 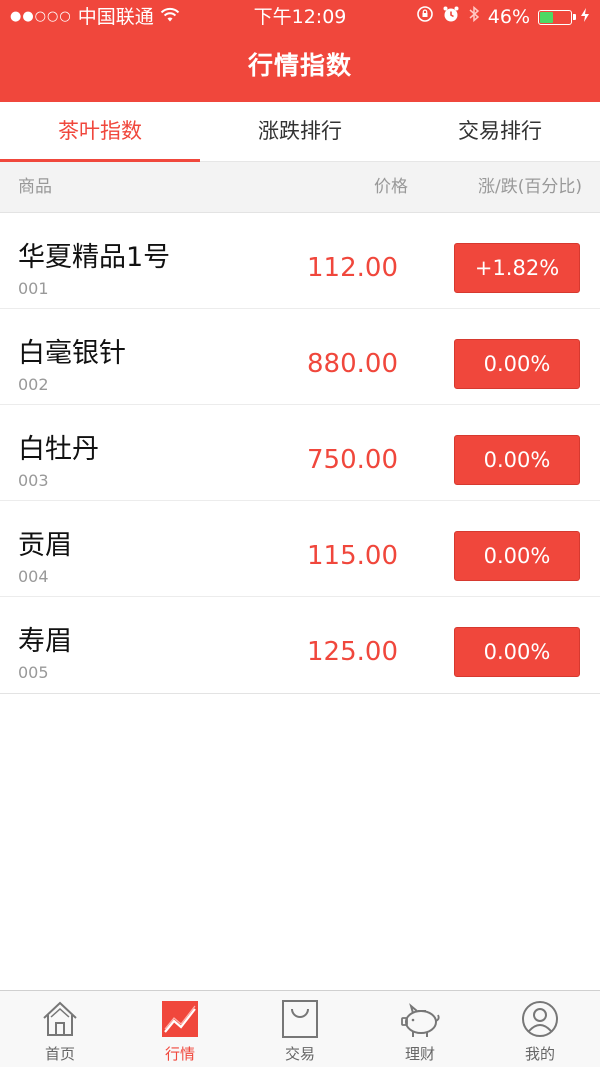 I want to click on user-icon, so click(x=540, y=1019).